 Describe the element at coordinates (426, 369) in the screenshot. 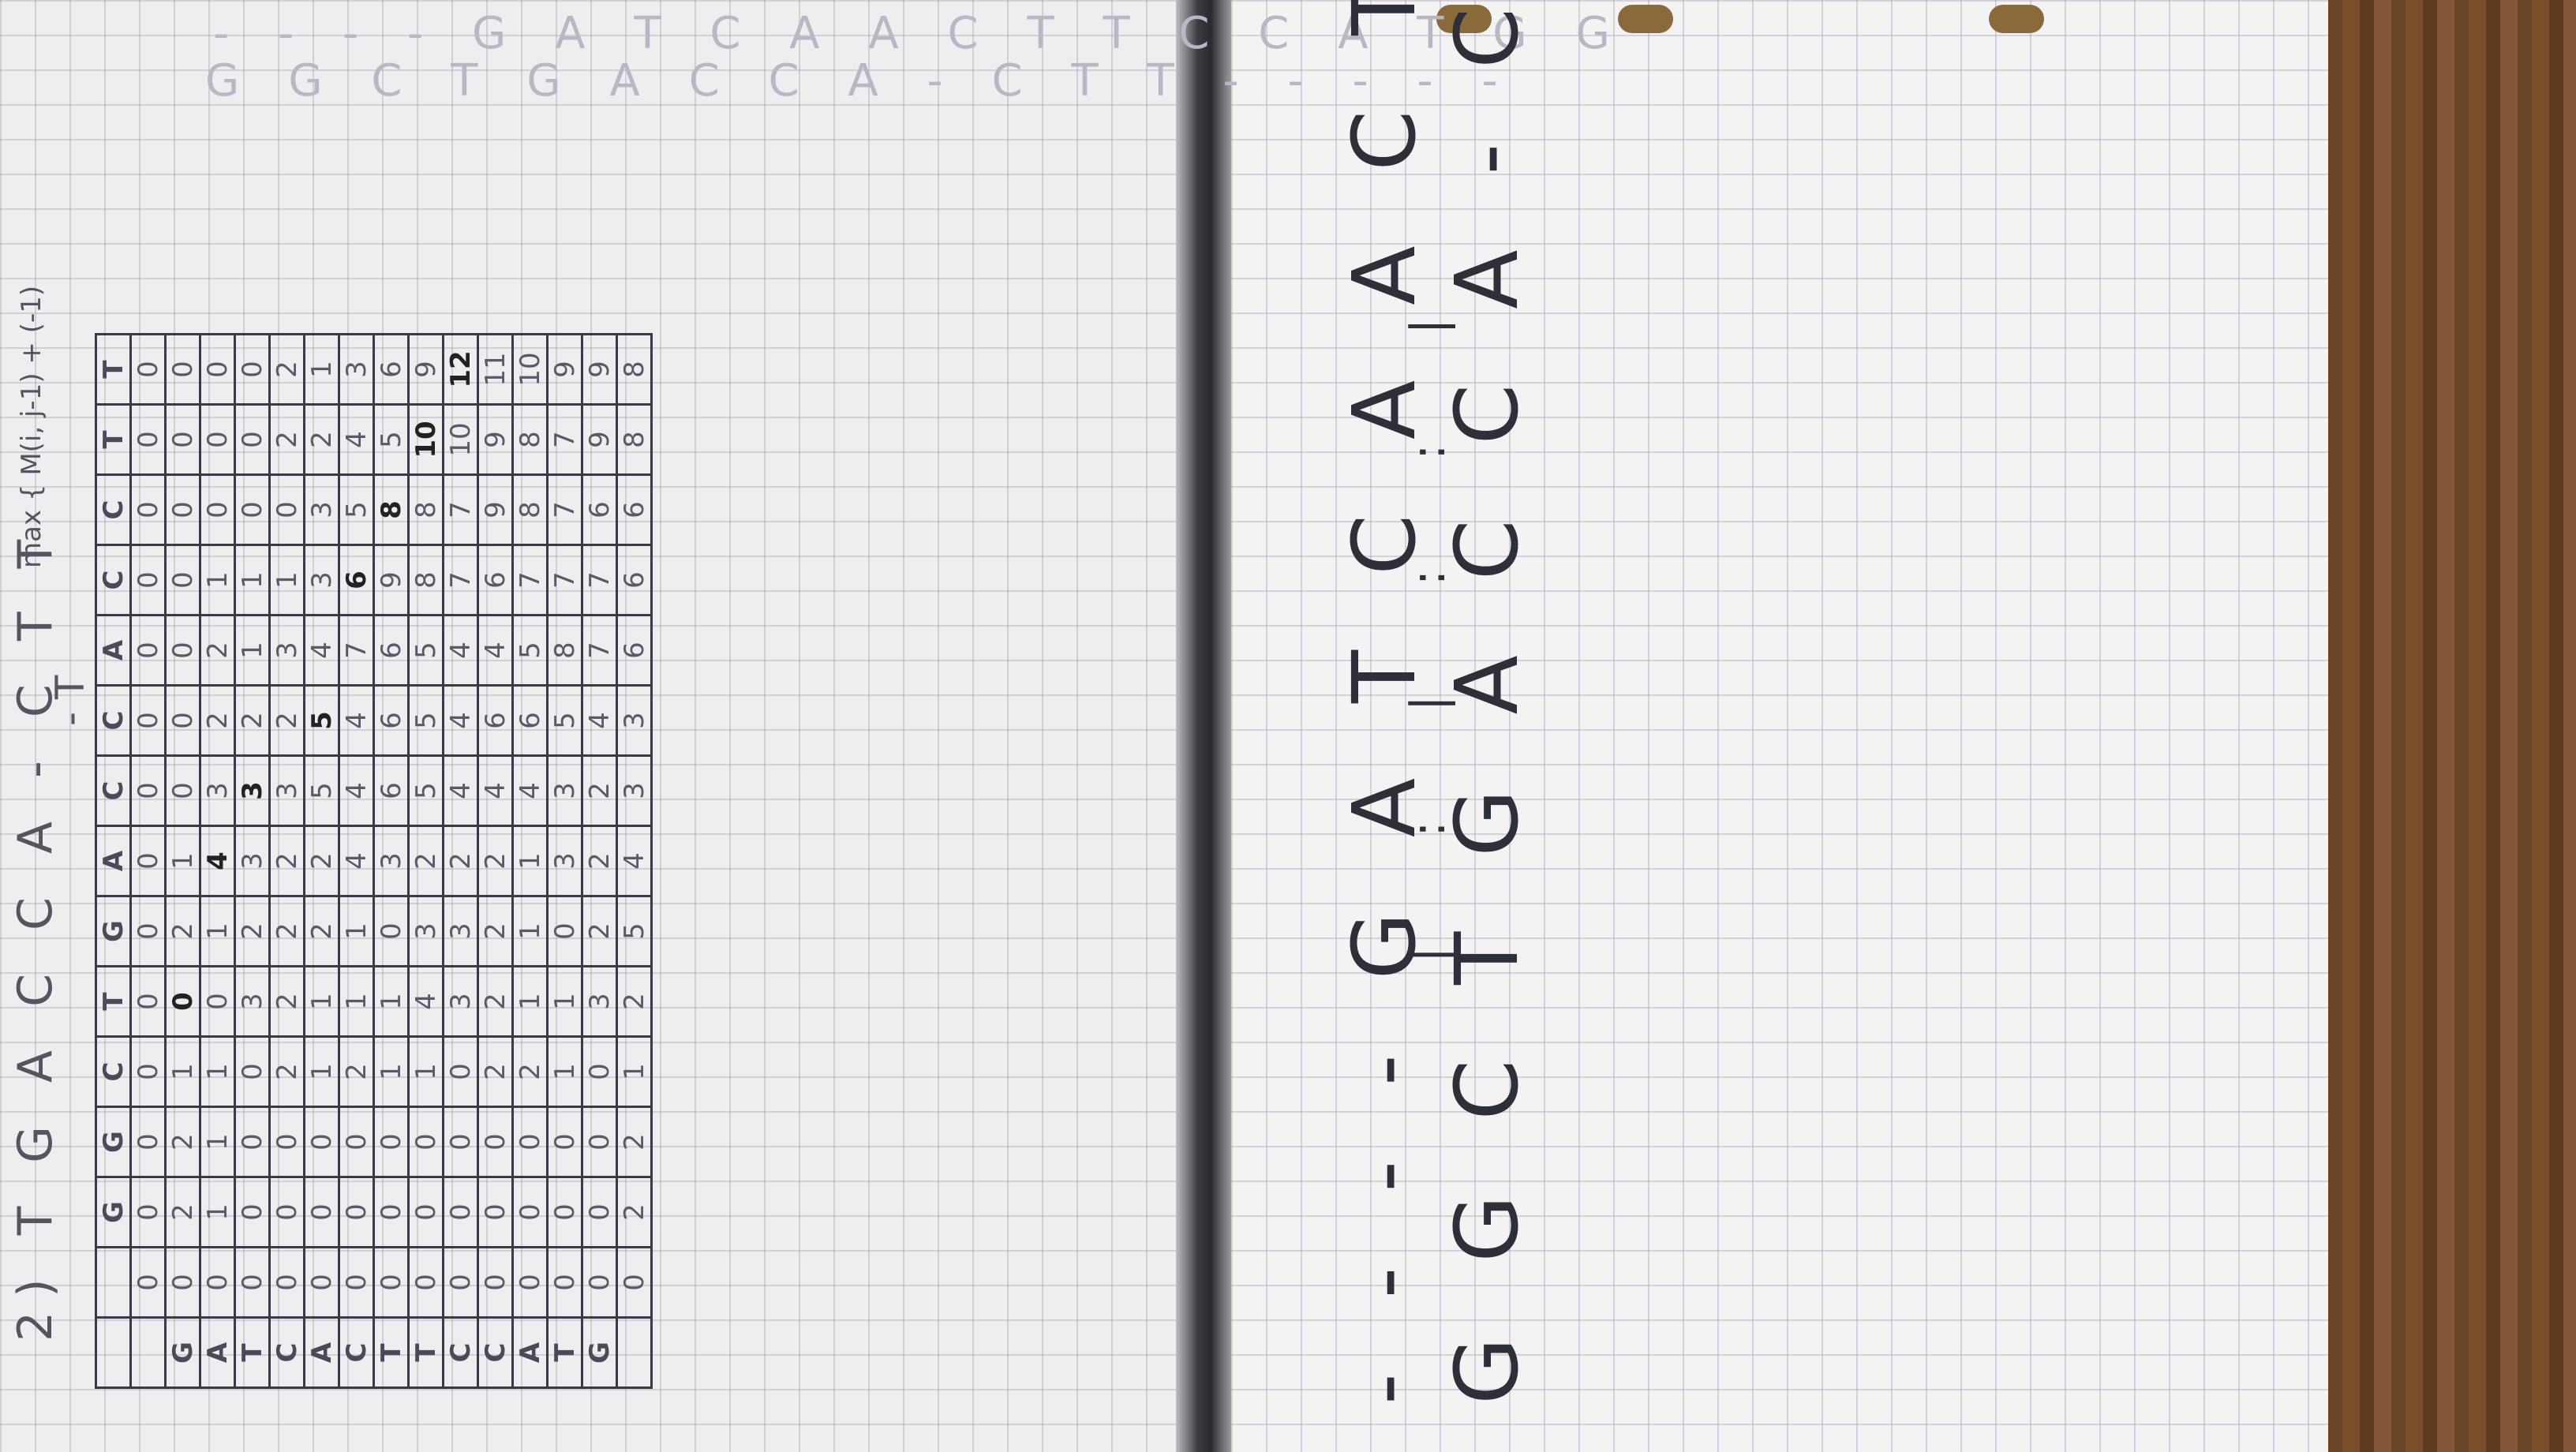

I see `matrix-cell: 9` at that location.